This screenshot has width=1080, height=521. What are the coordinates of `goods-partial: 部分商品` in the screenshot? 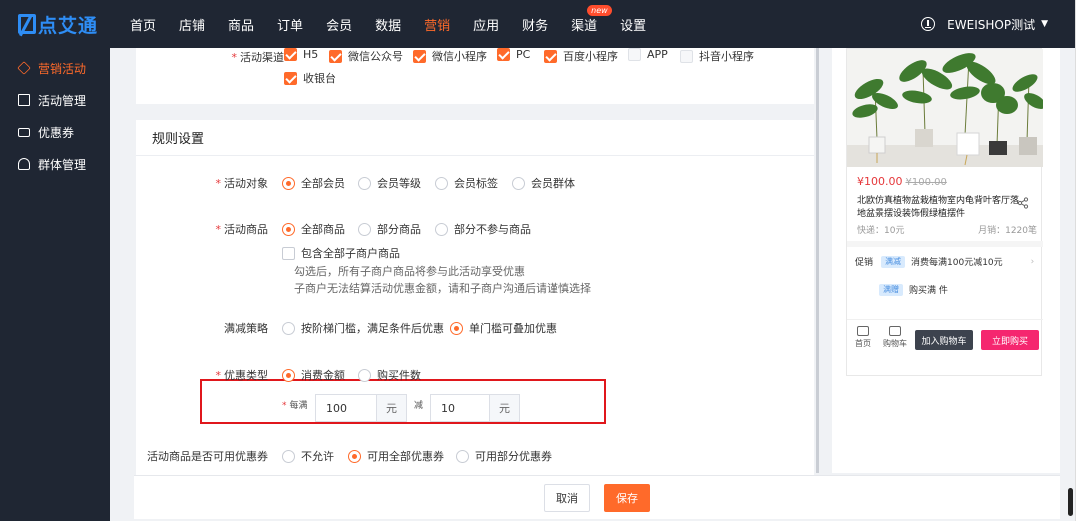 It's located at (389, 229).